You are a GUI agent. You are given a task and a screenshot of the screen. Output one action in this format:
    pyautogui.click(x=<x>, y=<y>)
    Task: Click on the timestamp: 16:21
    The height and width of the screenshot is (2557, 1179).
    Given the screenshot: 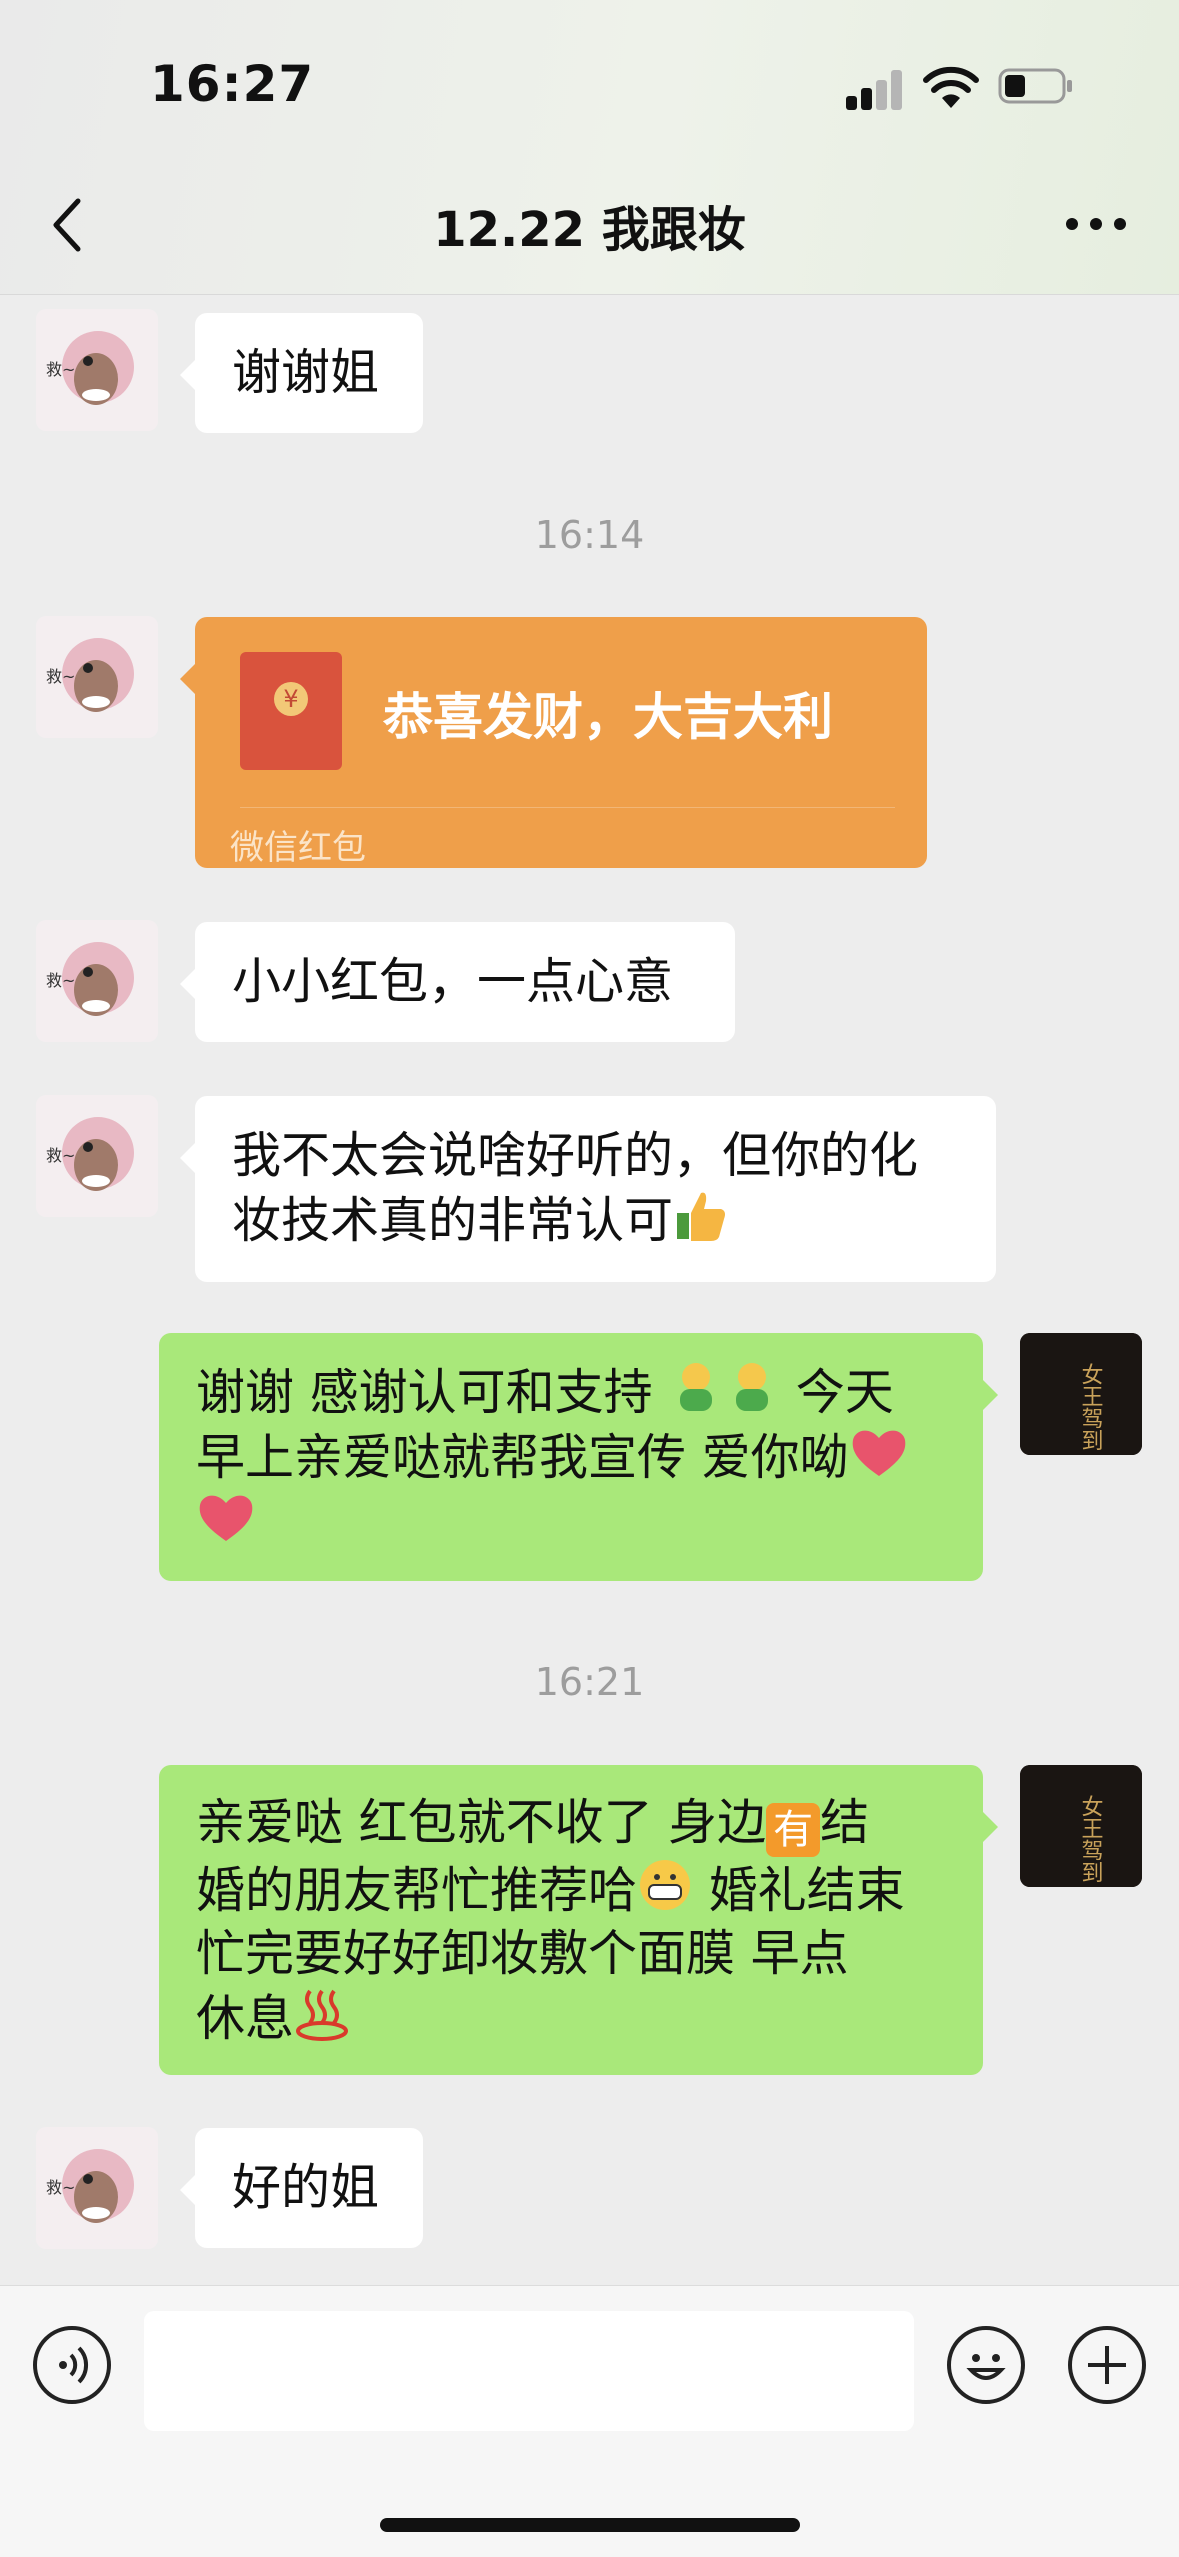 What is the action you would take?
    pyautogui.click(x=589, y=1682)
    